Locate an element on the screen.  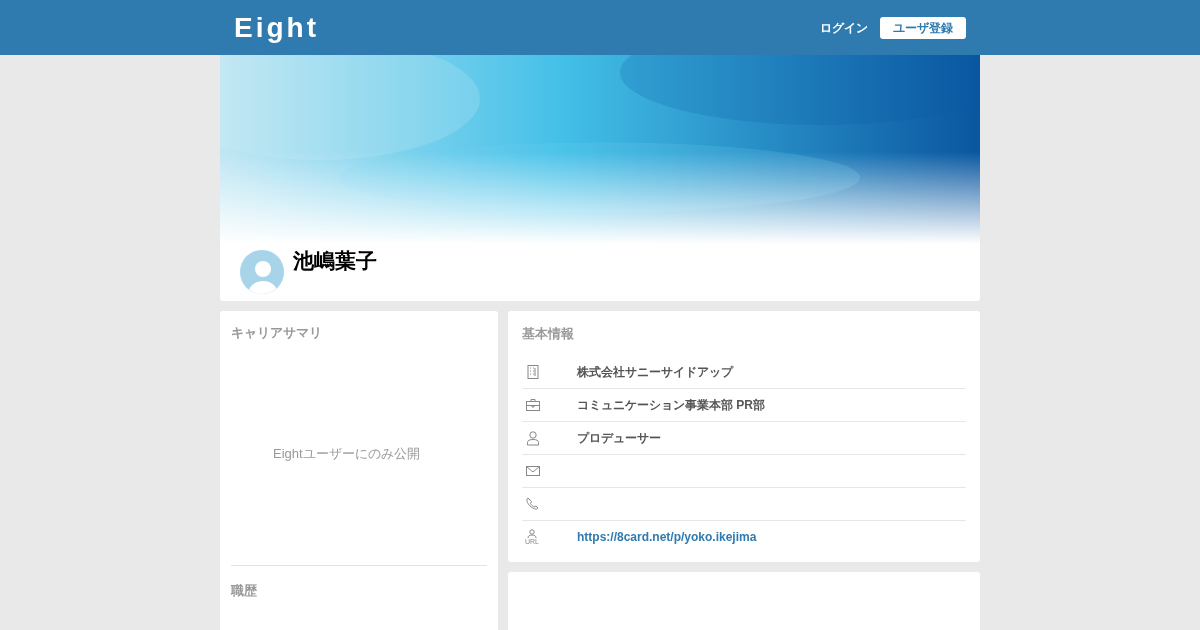
login-link: ログイン is located at coordinates (844, 27).